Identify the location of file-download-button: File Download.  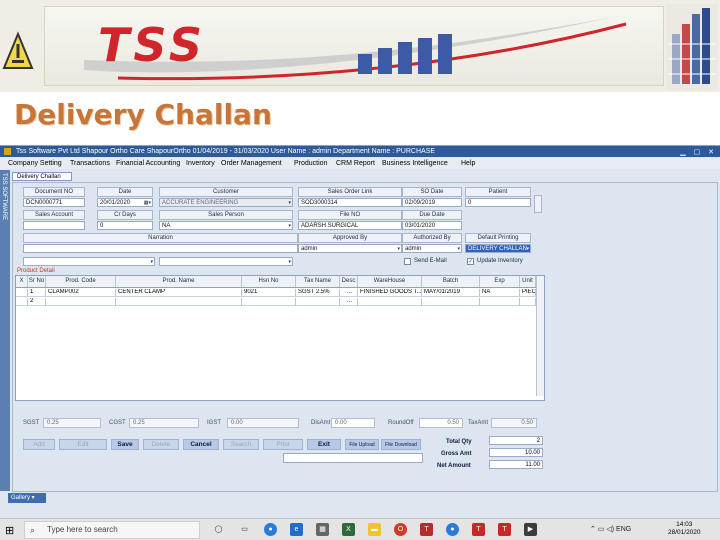
(401, 444).